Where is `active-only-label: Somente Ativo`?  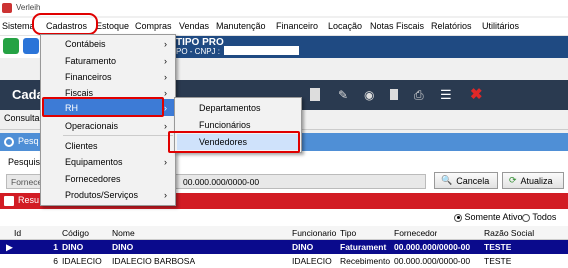
active-only-label: Somente Ativo is located at coordinates (493, 217).